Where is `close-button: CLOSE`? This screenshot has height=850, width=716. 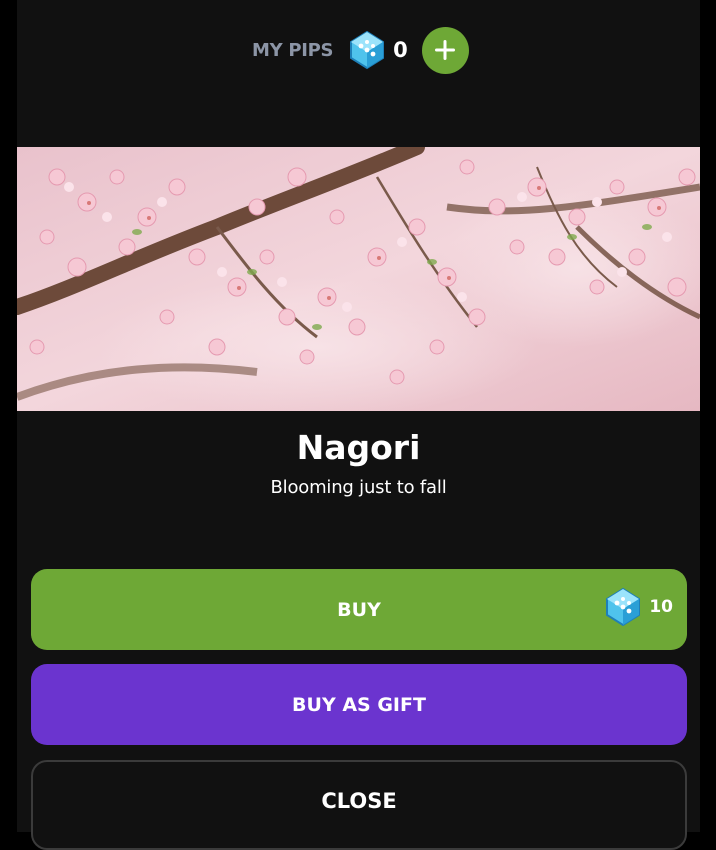 close-button: CLOSE is located at coordinates (359, 805).